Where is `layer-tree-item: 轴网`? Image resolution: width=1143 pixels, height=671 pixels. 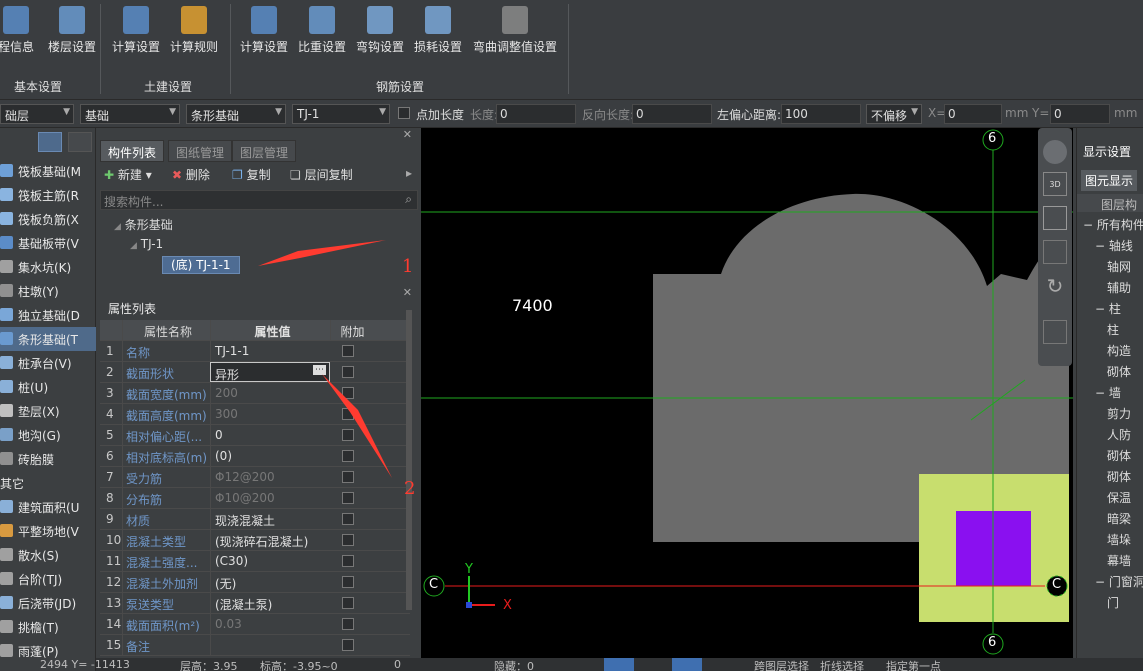 layer-tree-item: 轴网 is located at coordinates (1119, 266).